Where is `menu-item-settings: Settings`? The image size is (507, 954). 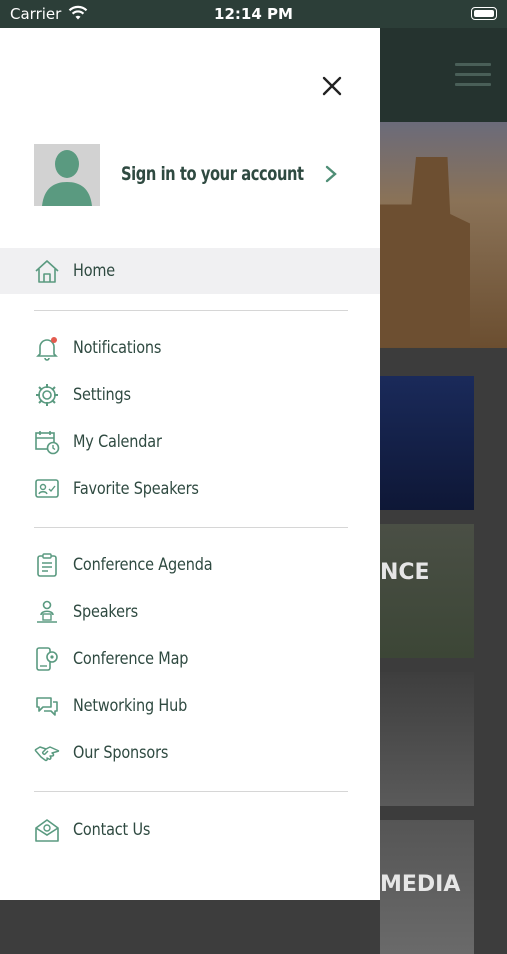 menu-item-settings: Settings is located at coordinates (190, 395).